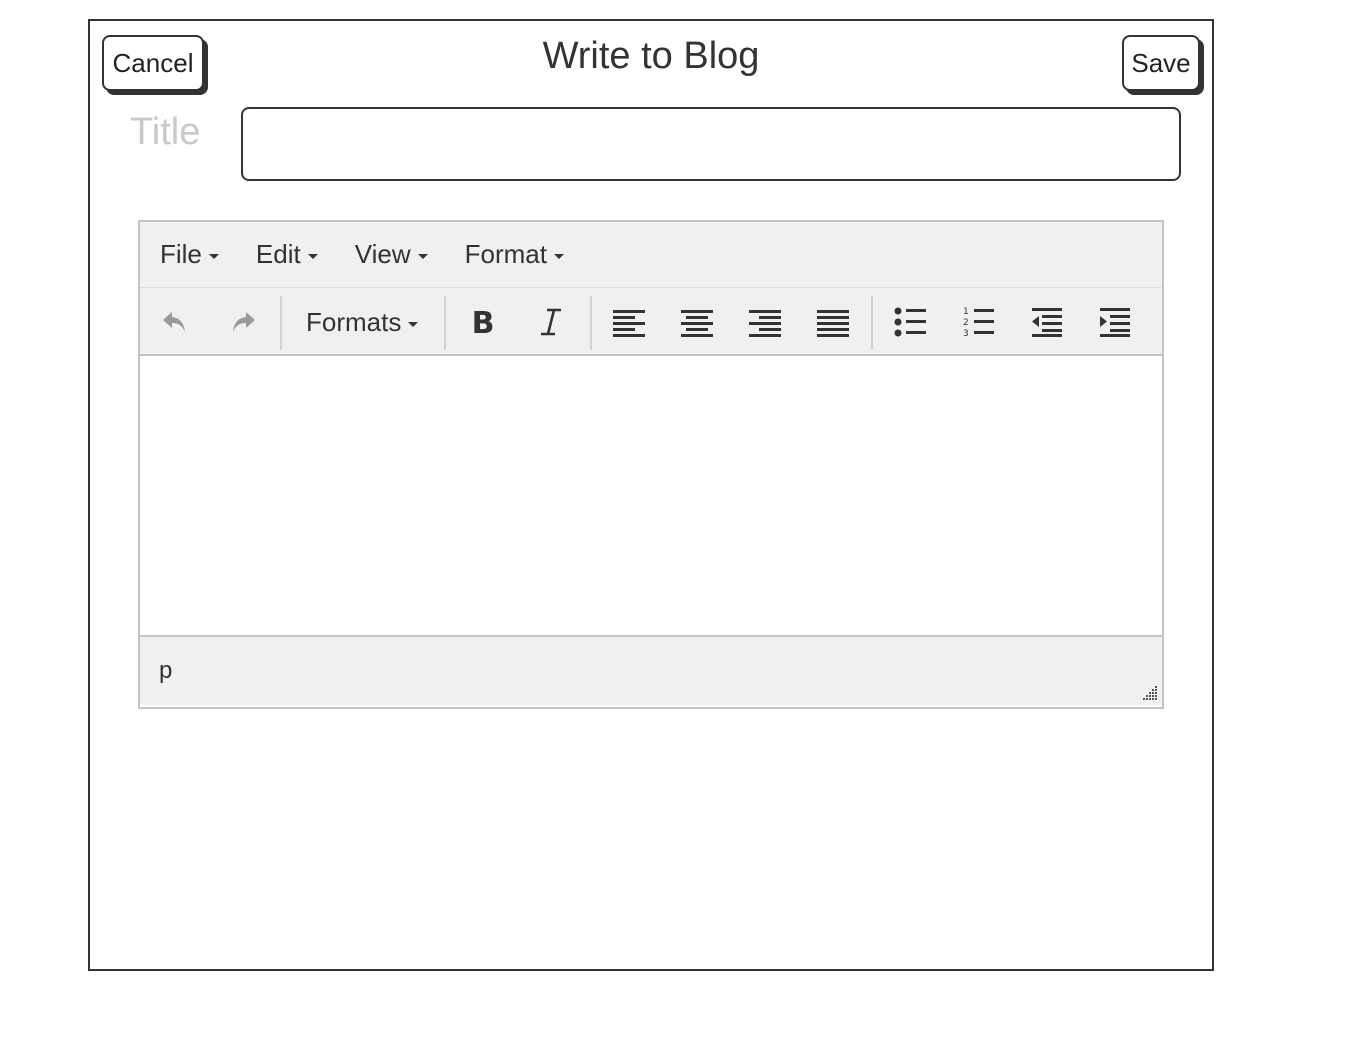 The height and width of the screenshot is (1060, 1364). Describe the element at coordinates (165, 671) in the screenshot. I see `element-path: p` at that location.